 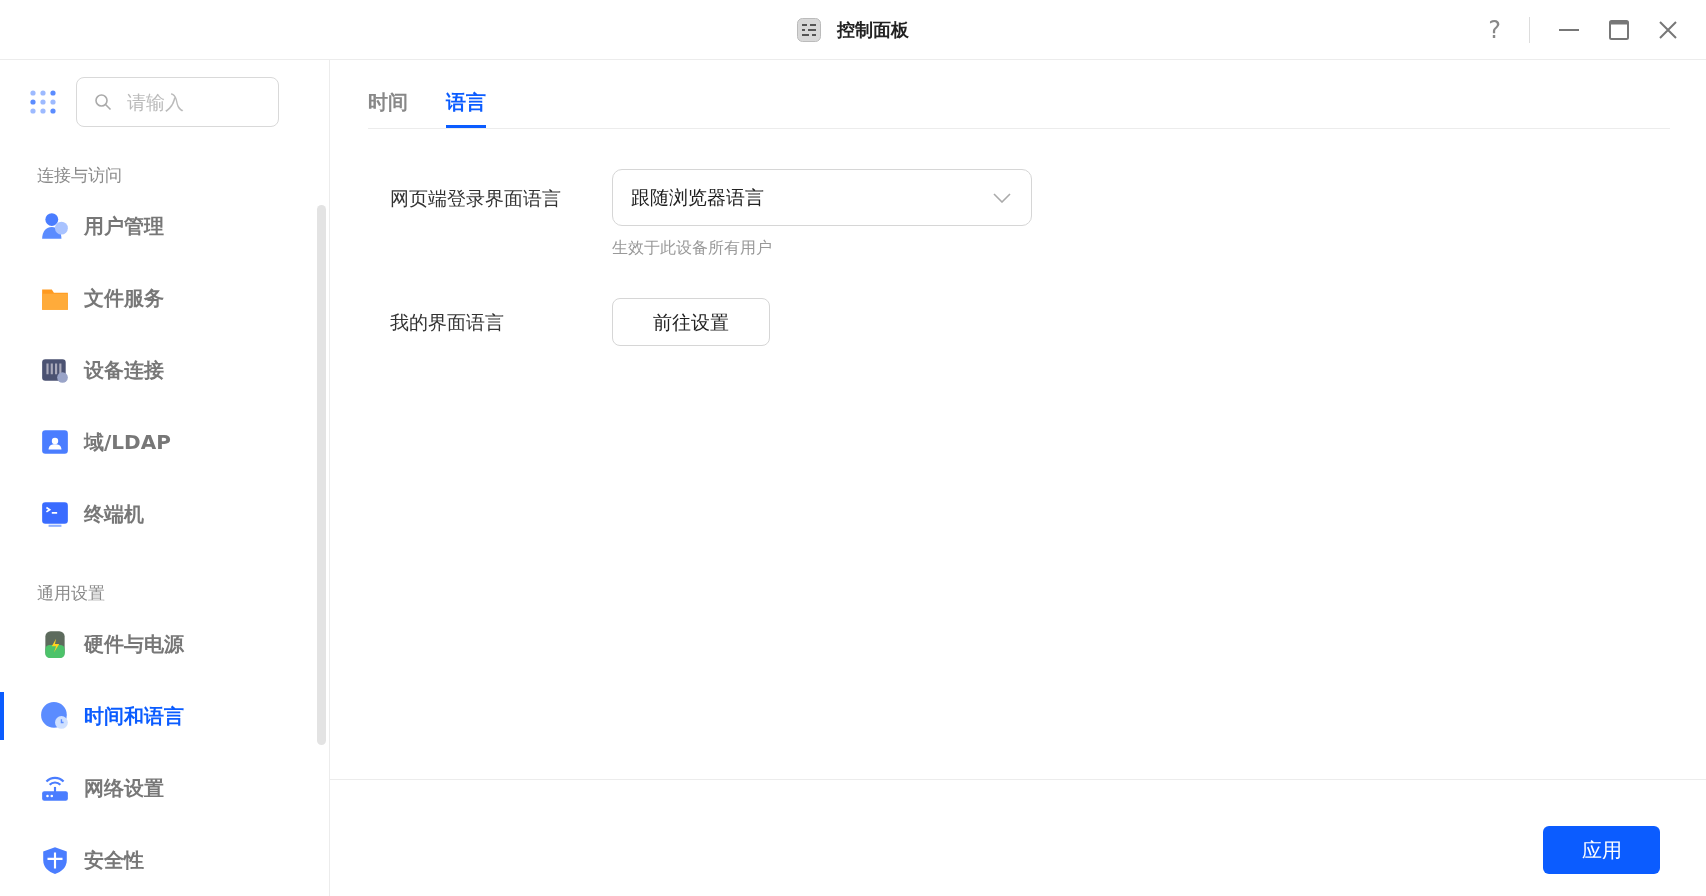 What do you see at coordinates (476, 198) in the screenshot?
I see `field-label: 网页端登录界面语言` at bounding box center [476, 198].